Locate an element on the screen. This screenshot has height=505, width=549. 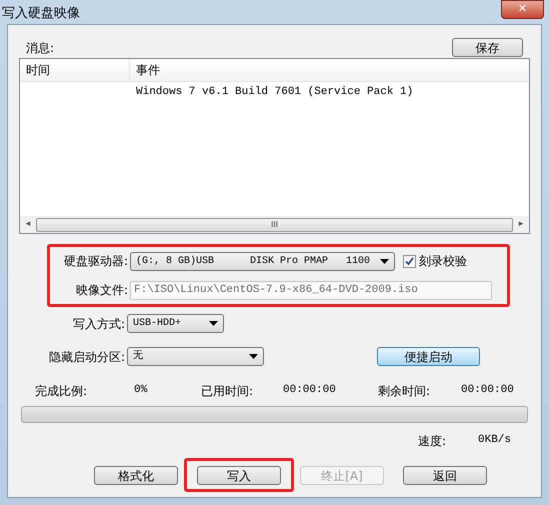
scroll-right-button: ▸ is located at coordinates (521, 225).